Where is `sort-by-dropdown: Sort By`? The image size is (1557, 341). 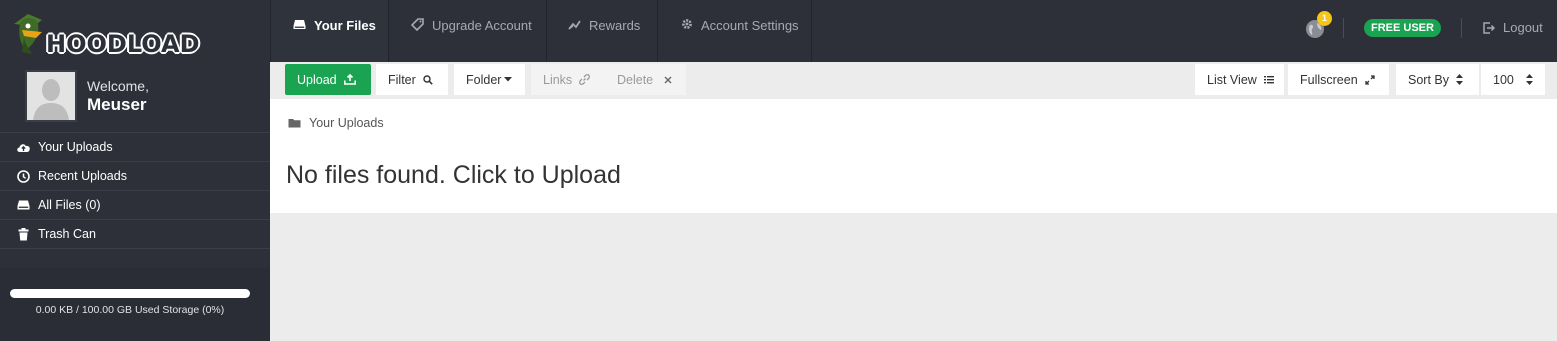 sort-by-dropdown: Sort By is located at coordinates (1437, 79).